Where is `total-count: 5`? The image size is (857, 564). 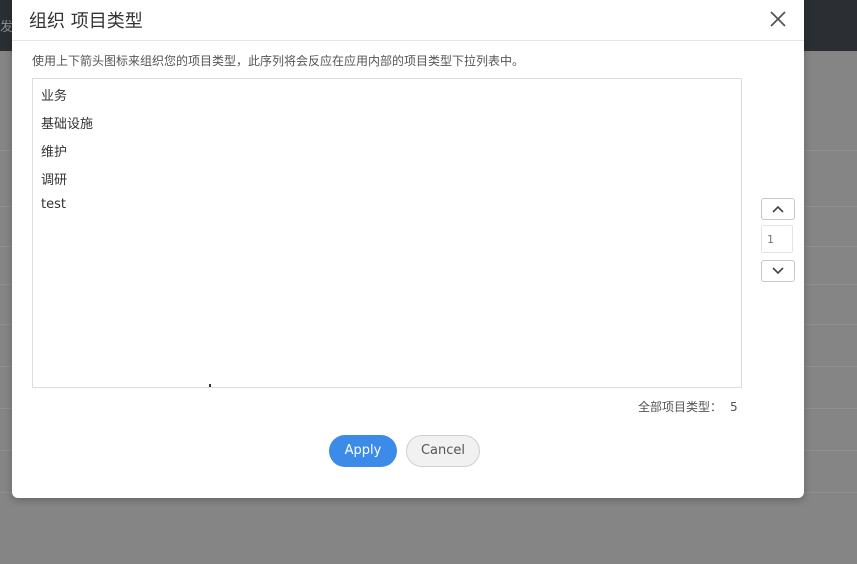
total-count: 5 is located at coordinates (734, 407).